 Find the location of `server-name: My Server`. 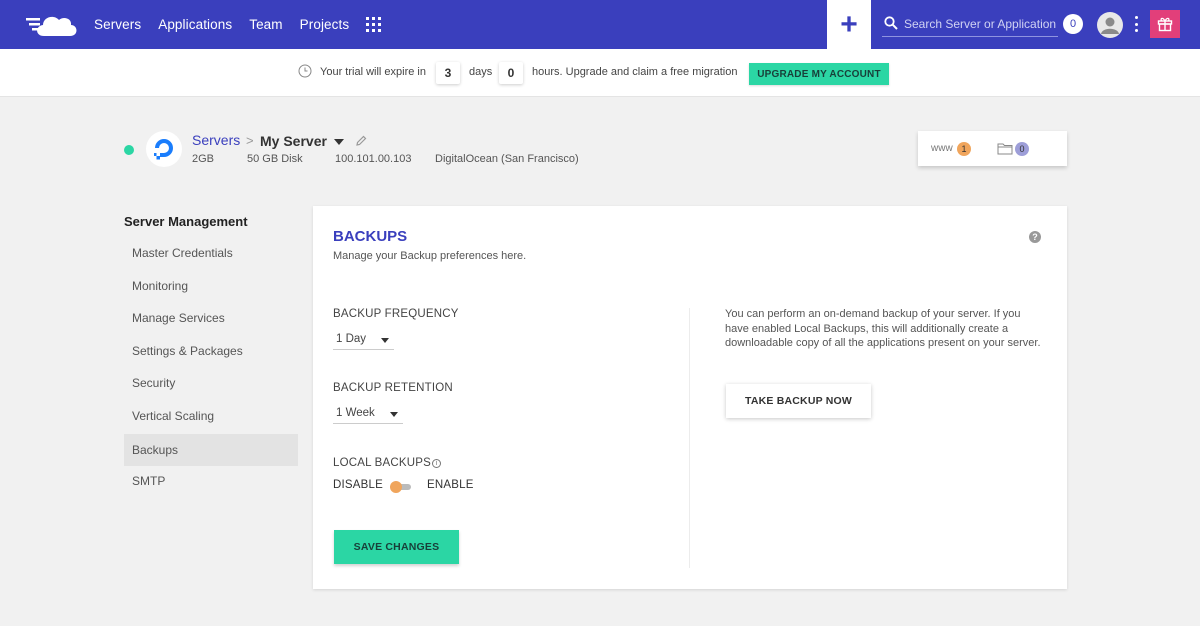

server-name: My Server is located at coordinates (293, 141).